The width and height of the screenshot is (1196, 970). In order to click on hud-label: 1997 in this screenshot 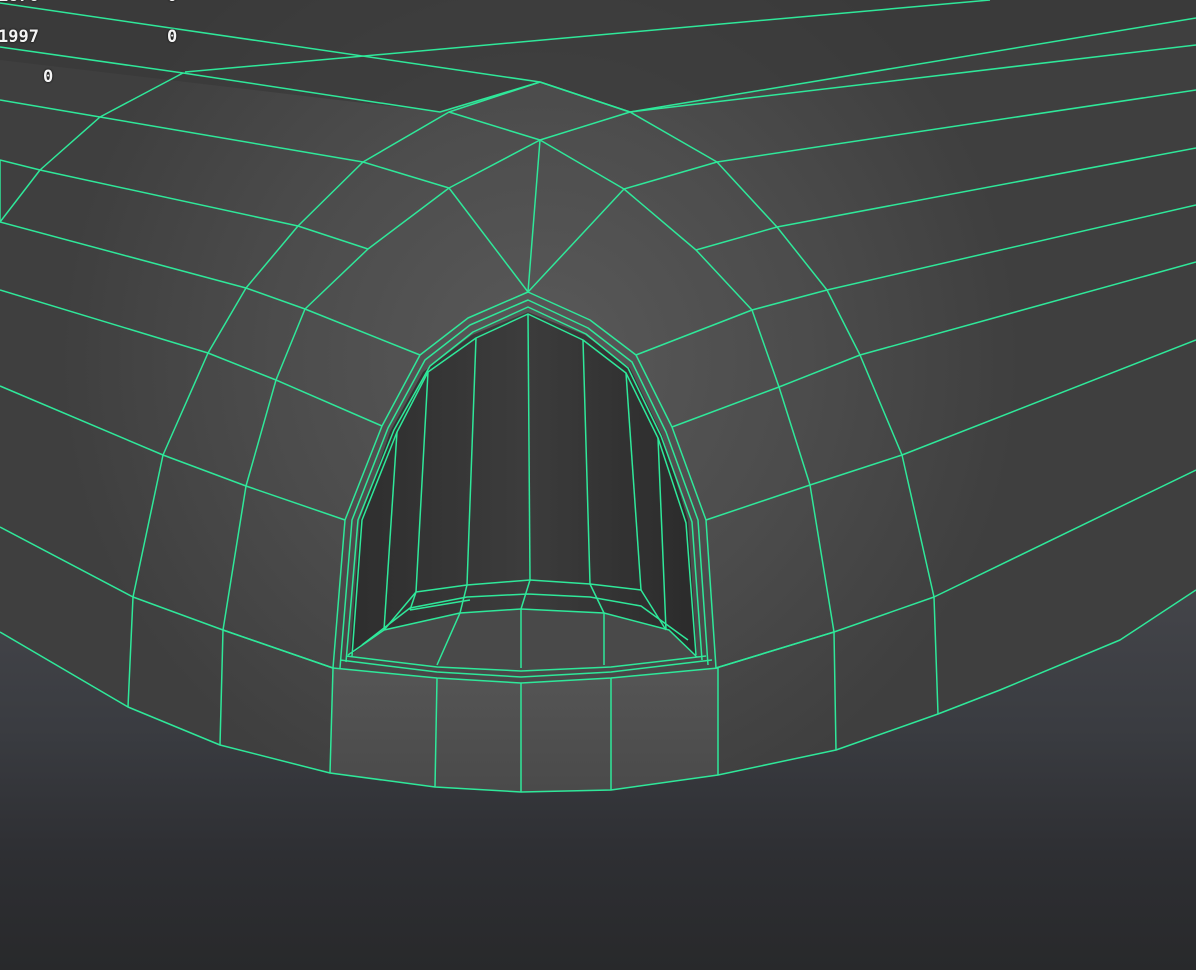, I will do `click(19, 37)`.